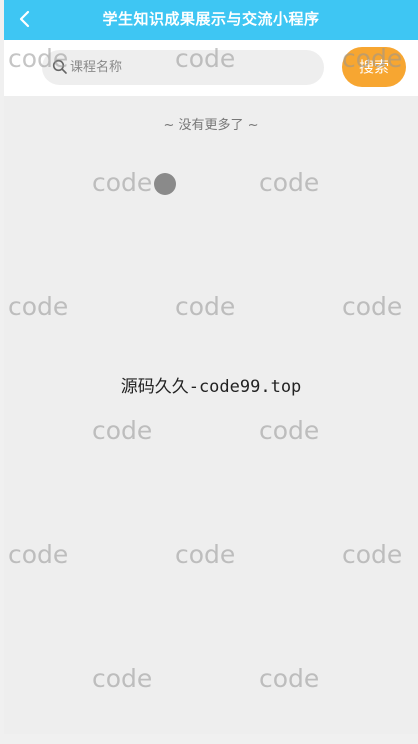 Image resolution: width=418 pixels, height=744 pixels. What do you see at coordinates (211, 125) in the screenshot?
I see `list-end-text: ~ 没有更多了 ~` at bounding box center [211, 125].